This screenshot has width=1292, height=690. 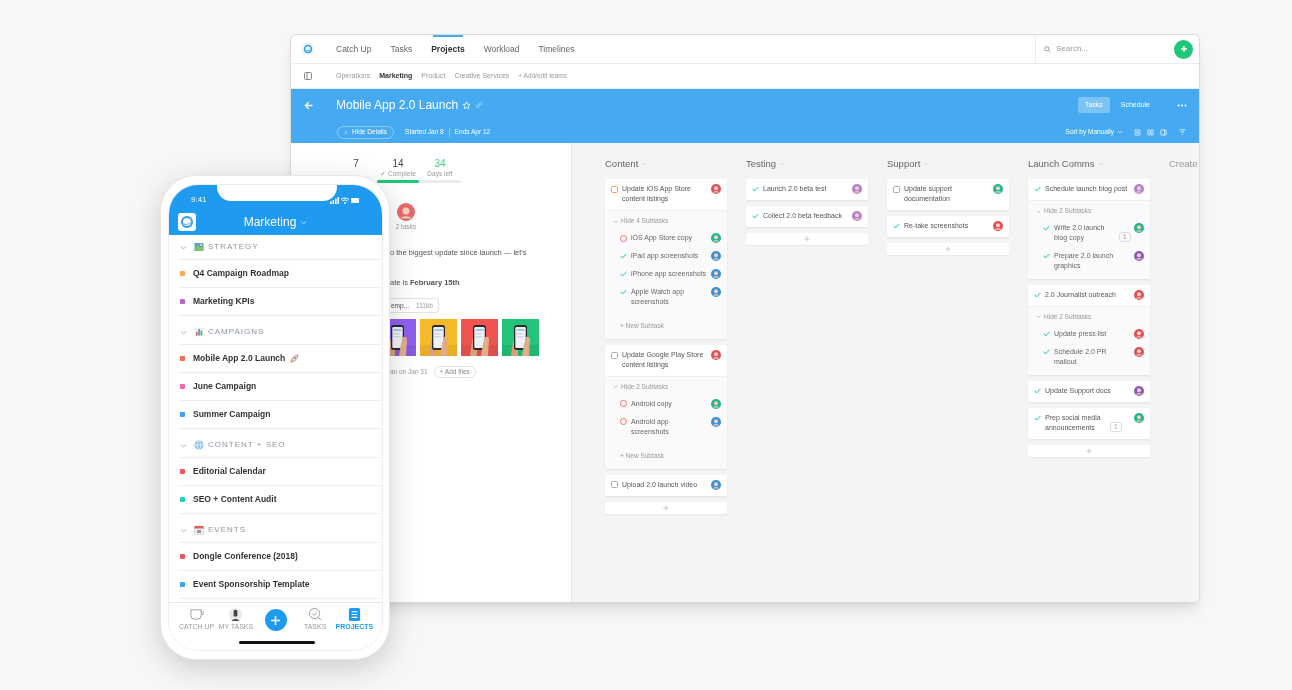 I want to click on app-logo-icon, so click(x=187, y=222).